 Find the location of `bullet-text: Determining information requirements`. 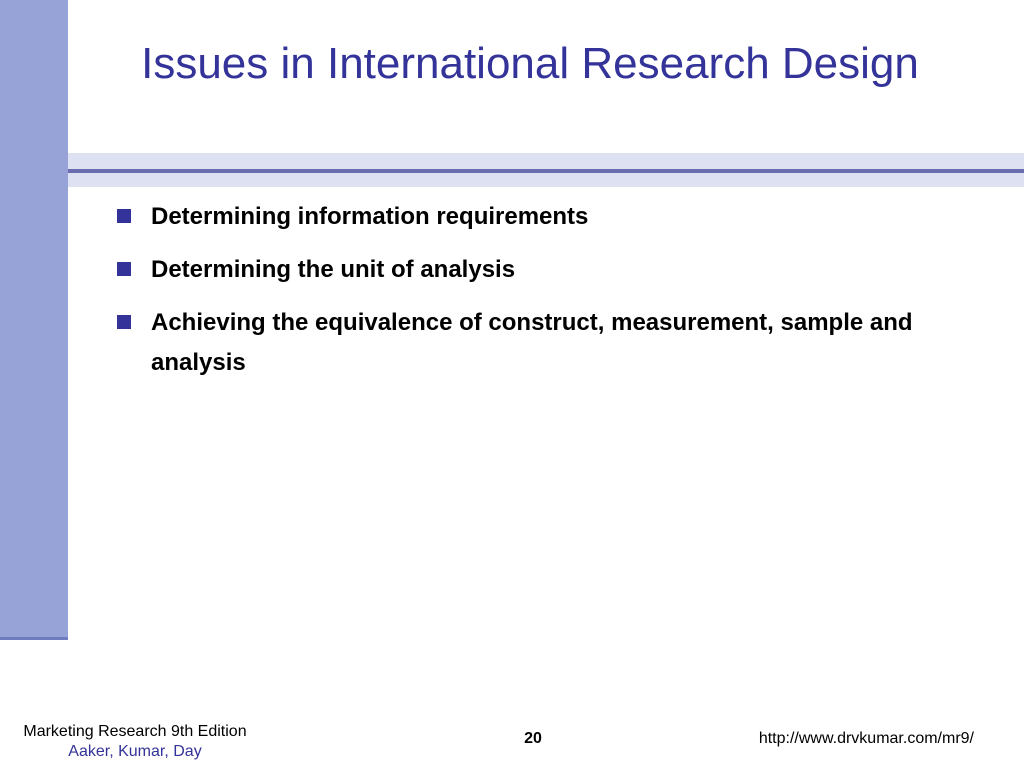

bullet-text: Determining information requirements is located at coordinates (370, 216).